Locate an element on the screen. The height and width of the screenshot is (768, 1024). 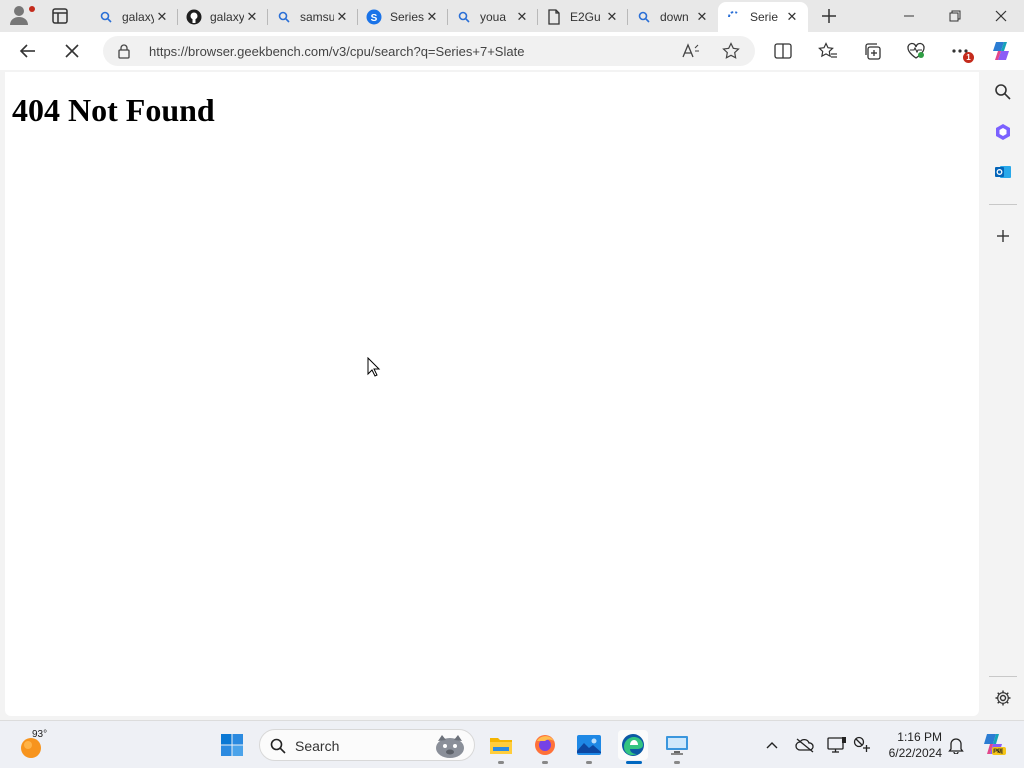
minimize-button is located at coordinates (909, 16).